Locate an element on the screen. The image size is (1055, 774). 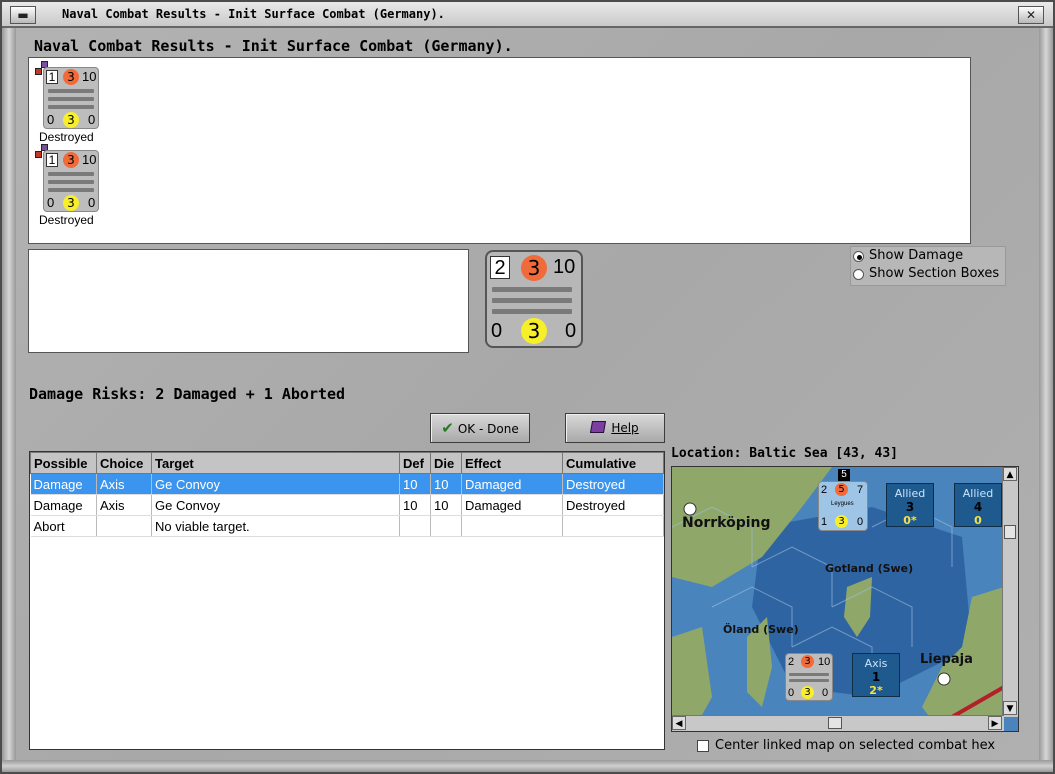
map-unit-d: 0 is located at coordinates (791, 693).